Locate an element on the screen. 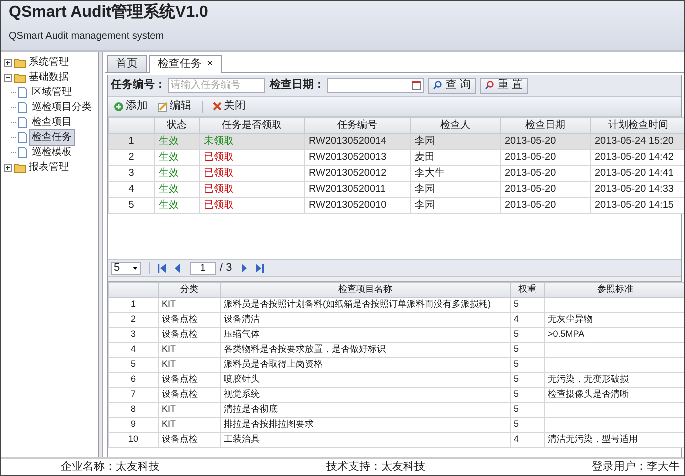 The image size is (685, 476). page-size-select: 5 is located at coordinates (126, 268).